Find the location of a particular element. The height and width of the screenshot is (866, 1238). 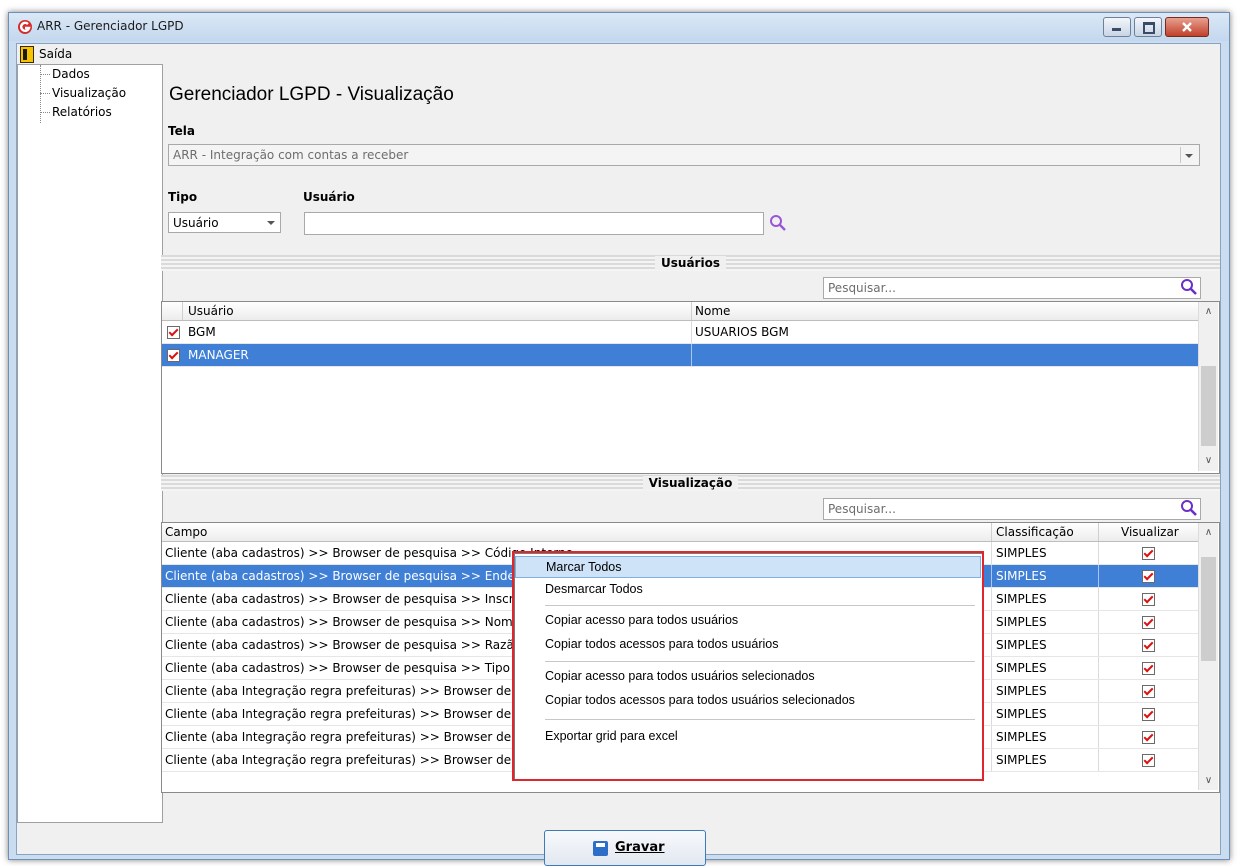

close-icon is located at coordinates (1187, 27).